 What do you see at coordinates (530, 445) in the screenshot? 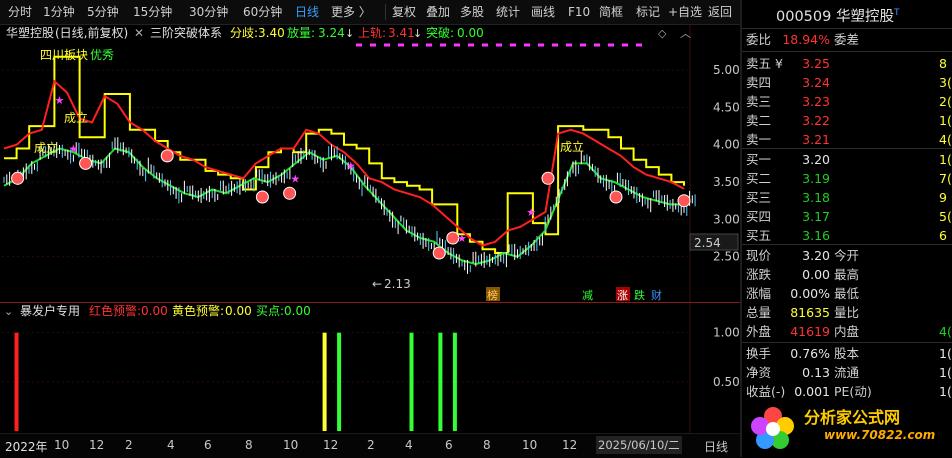
I see `x-label-13: 10` at bounding box center [530, 445].